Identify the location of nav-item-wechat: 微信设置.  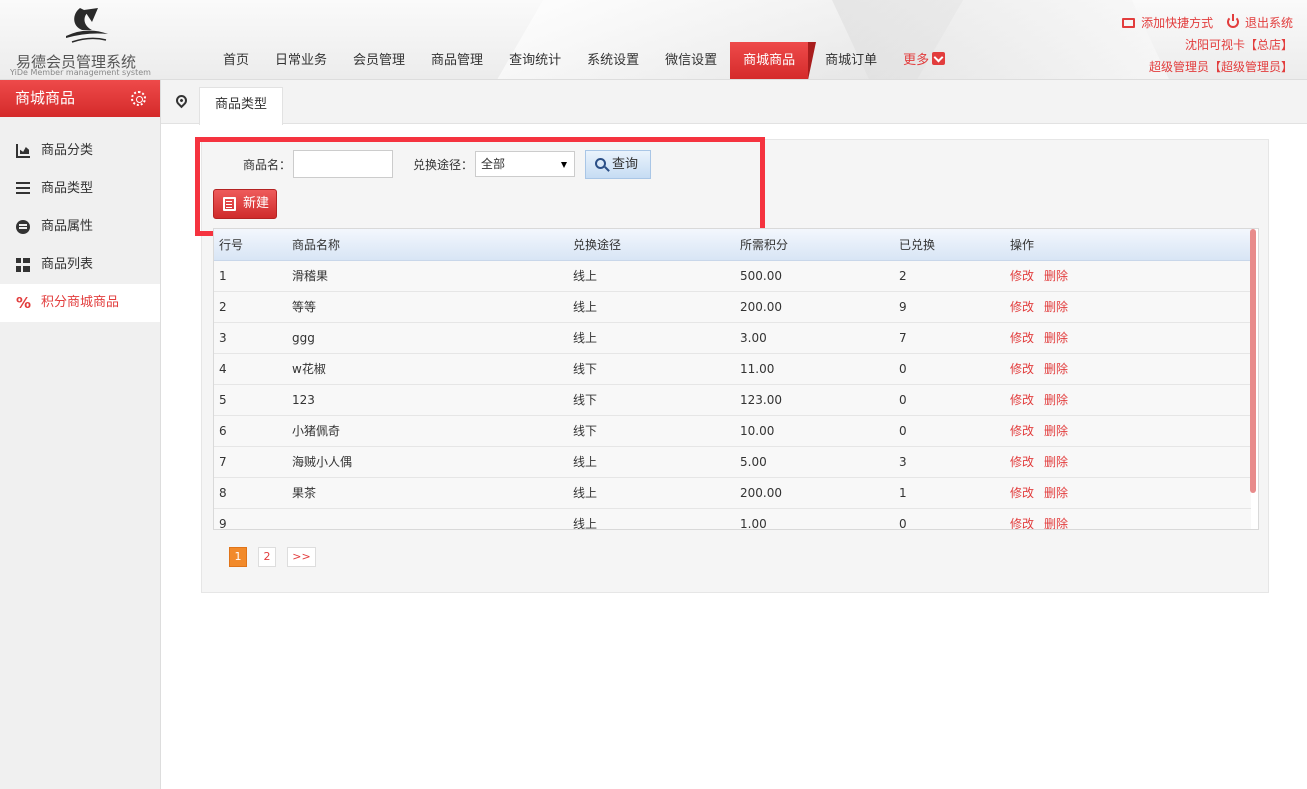
(691, 60).